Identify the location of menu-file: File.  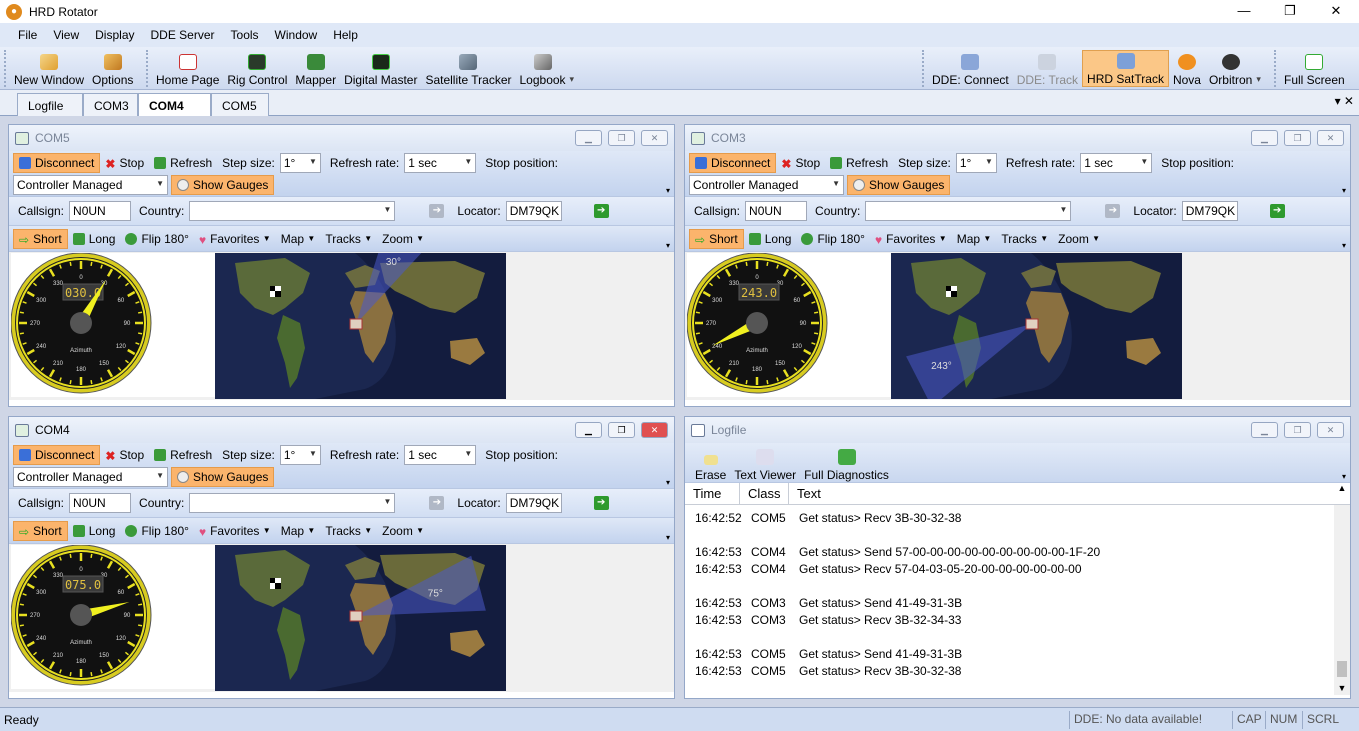
(27, 35).